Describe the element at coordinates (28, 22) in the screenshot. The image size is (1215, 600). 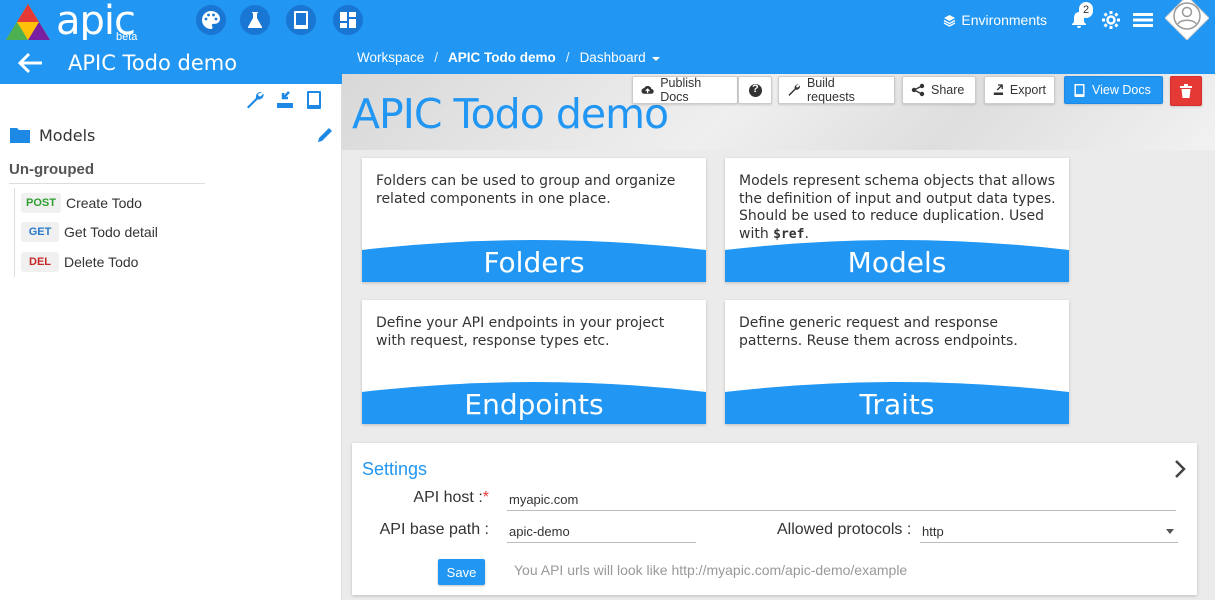
I see `apic-logo-icon` at that location.